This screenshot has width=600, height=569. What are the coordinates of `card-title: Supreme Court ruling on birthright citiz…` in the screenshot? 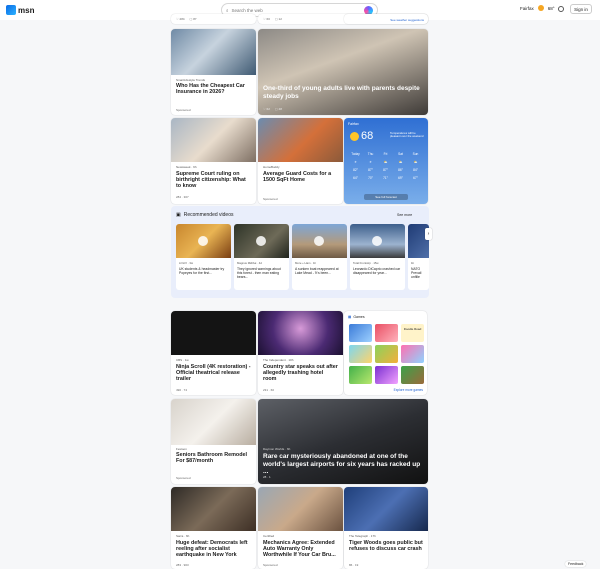 It's located at (213, 180).